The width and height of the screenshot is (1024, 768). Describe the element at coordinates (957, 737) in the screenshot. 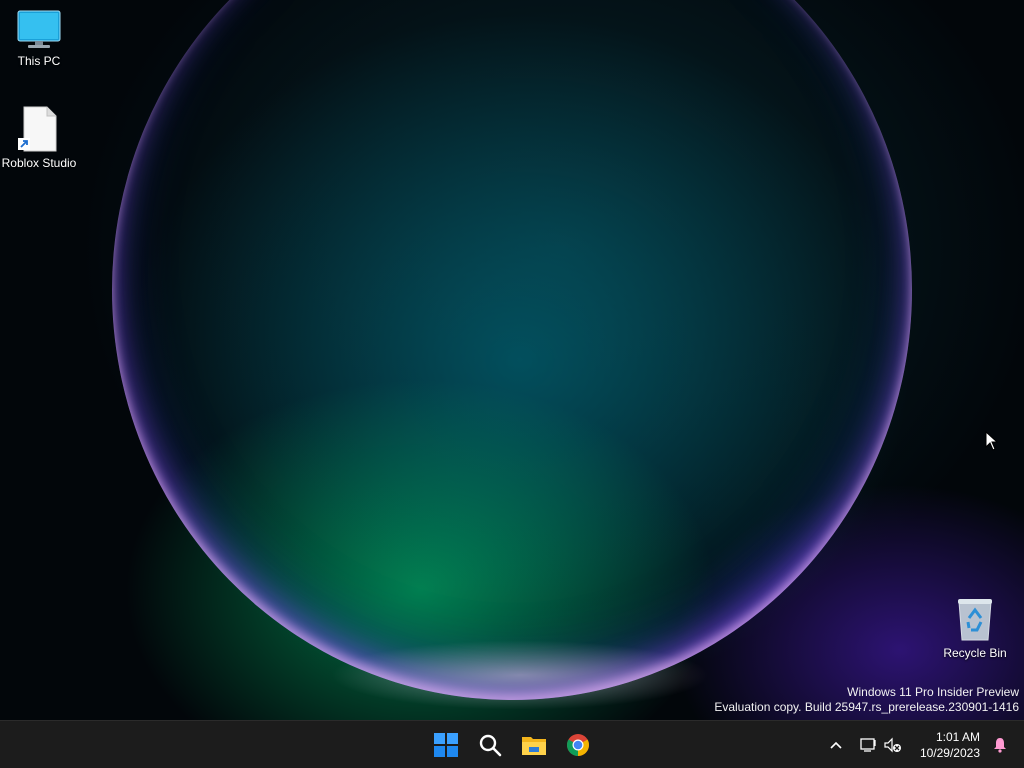

I see `clock-time: 1:01 AM` at that location.